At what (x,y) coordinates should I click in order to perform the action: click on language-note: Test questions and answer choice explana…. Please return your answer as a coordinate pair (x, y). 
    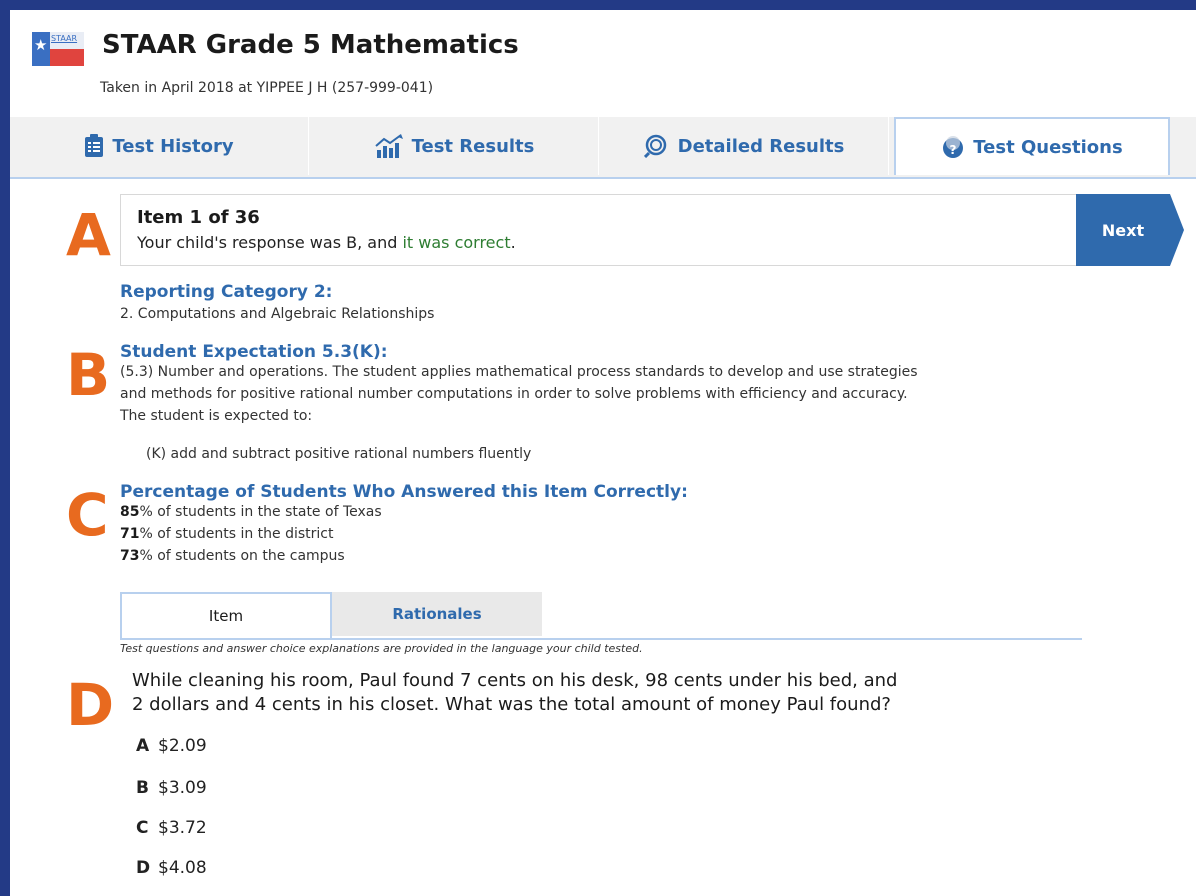
    Looking at the image, I should click on (381, 648).